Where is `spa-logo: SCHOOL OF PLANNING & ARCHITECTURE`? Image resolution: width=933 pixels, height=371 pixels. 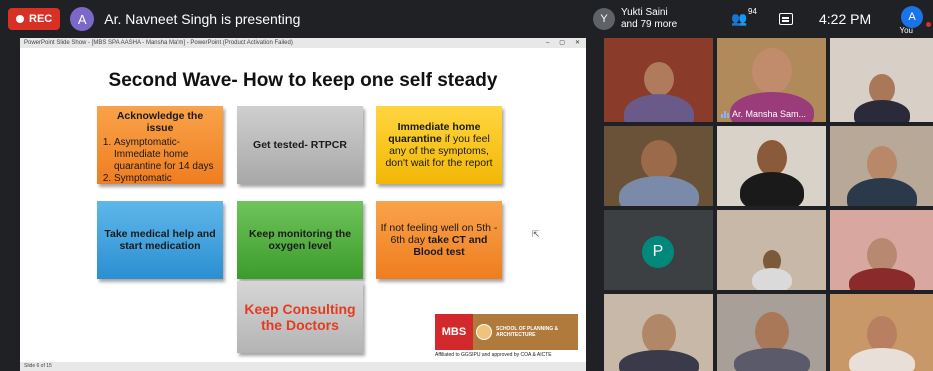 spa-logo: SCHOOL OF PLANNING & ARCHITECTURE is located at coordinates (525, 332).